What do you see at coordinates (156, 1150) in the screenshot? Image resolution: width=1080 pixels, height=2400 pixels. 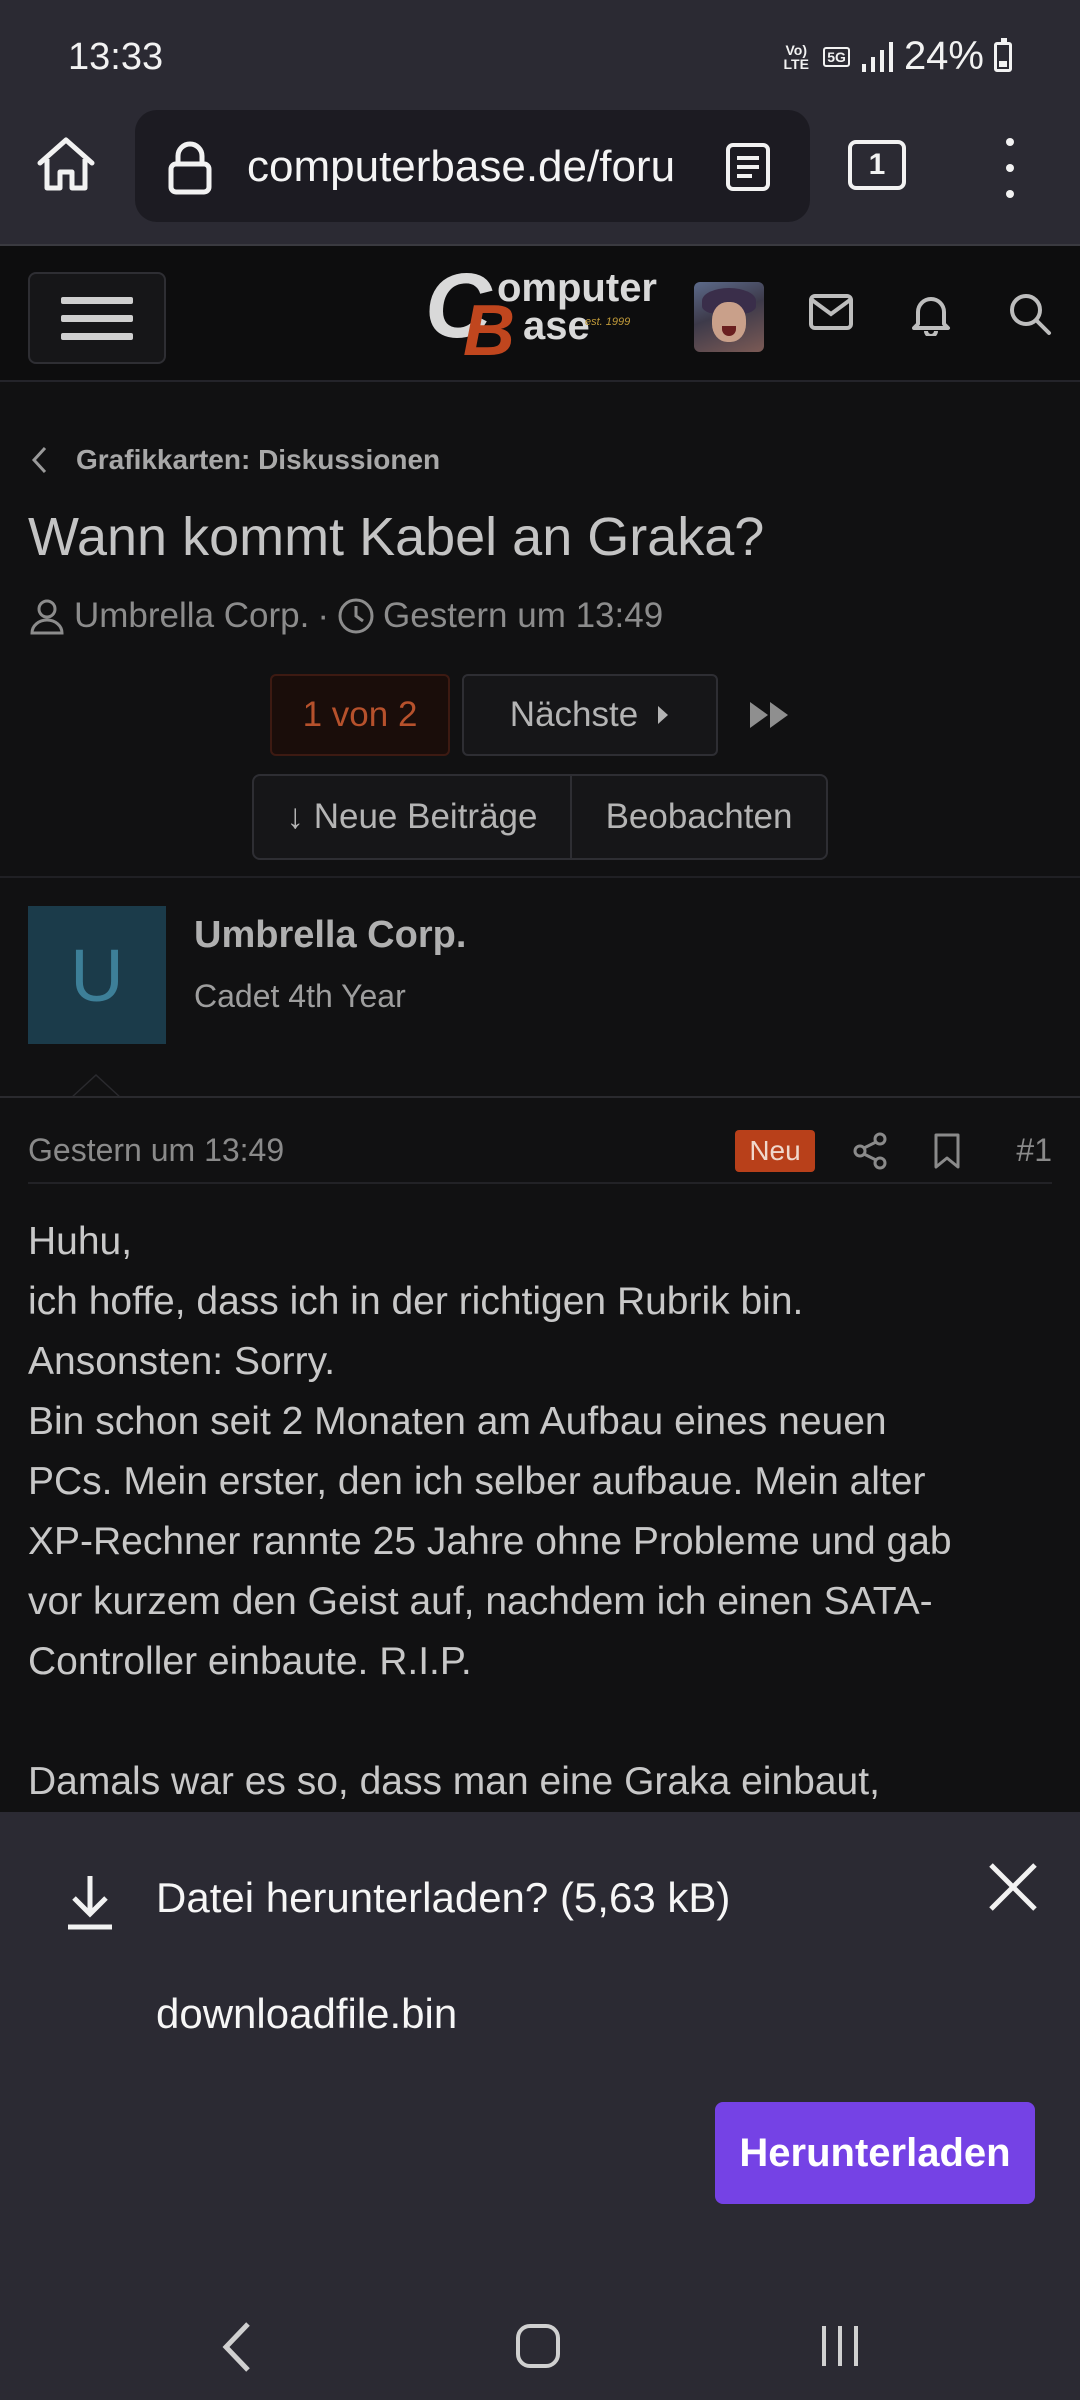 I see `post-date: Gestern um 13:49` at bounding box center [156, 1150].